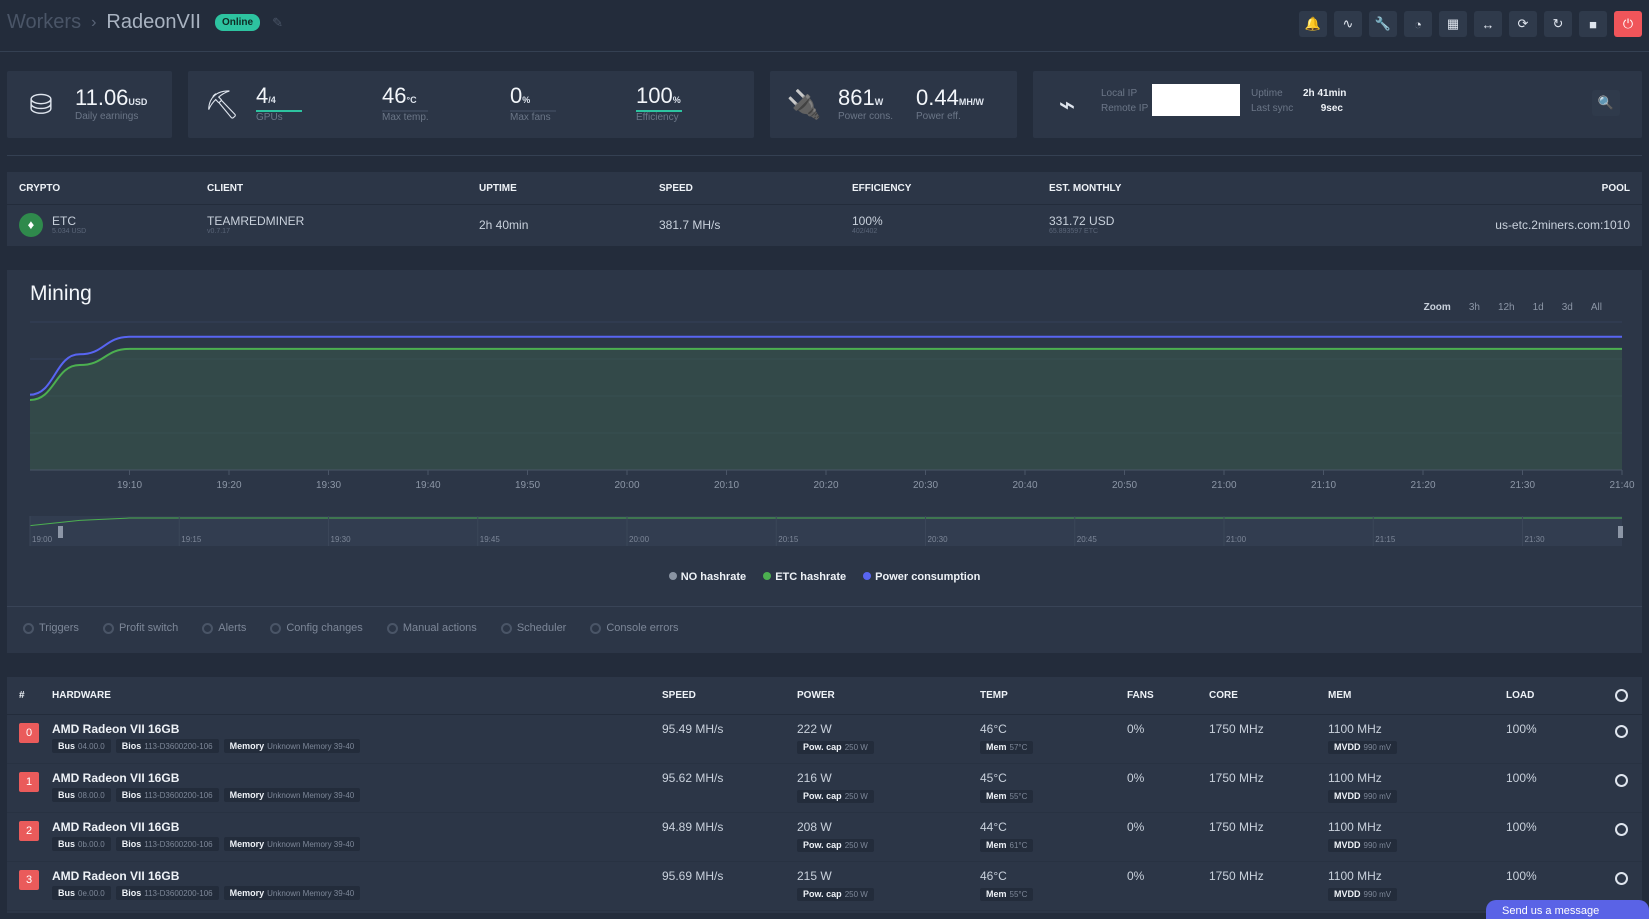 The height and width of the screenshot is (919, 1649). Describe the element at coordinates (89, 104) in the screenshot. I see `earnings-card: ⛁ 11.06USD Daily earnings` at that location.